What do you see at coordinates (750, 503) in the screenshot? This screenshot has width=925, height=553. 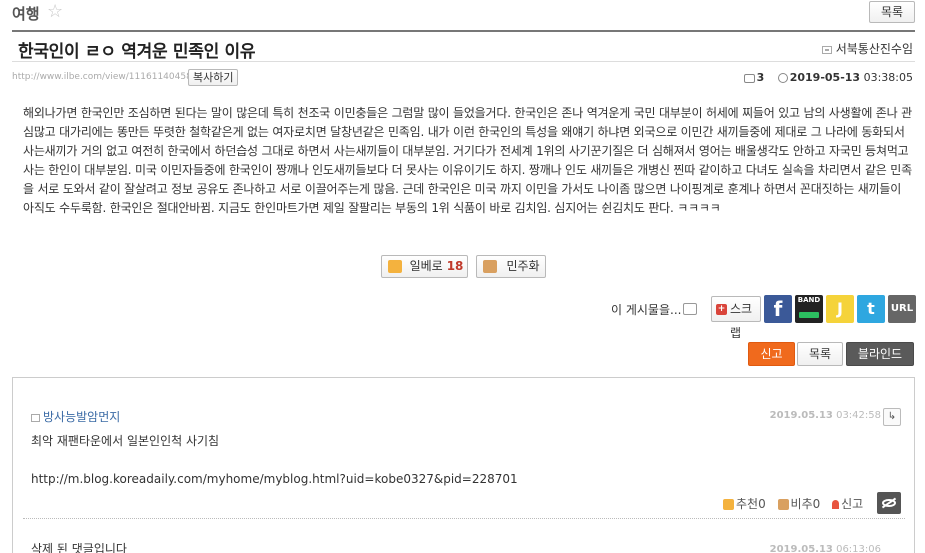 I see `comment-upvote-label: 추천0` at bounding box center [750, 503].